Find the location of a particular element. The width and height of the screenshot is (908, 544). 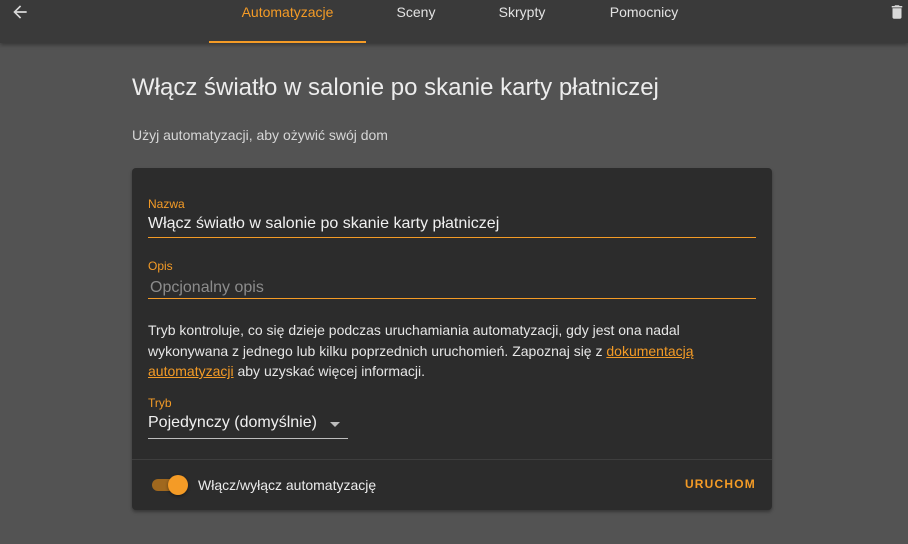

tab-label: Automatyzacje is located at coordinates (287, 12).